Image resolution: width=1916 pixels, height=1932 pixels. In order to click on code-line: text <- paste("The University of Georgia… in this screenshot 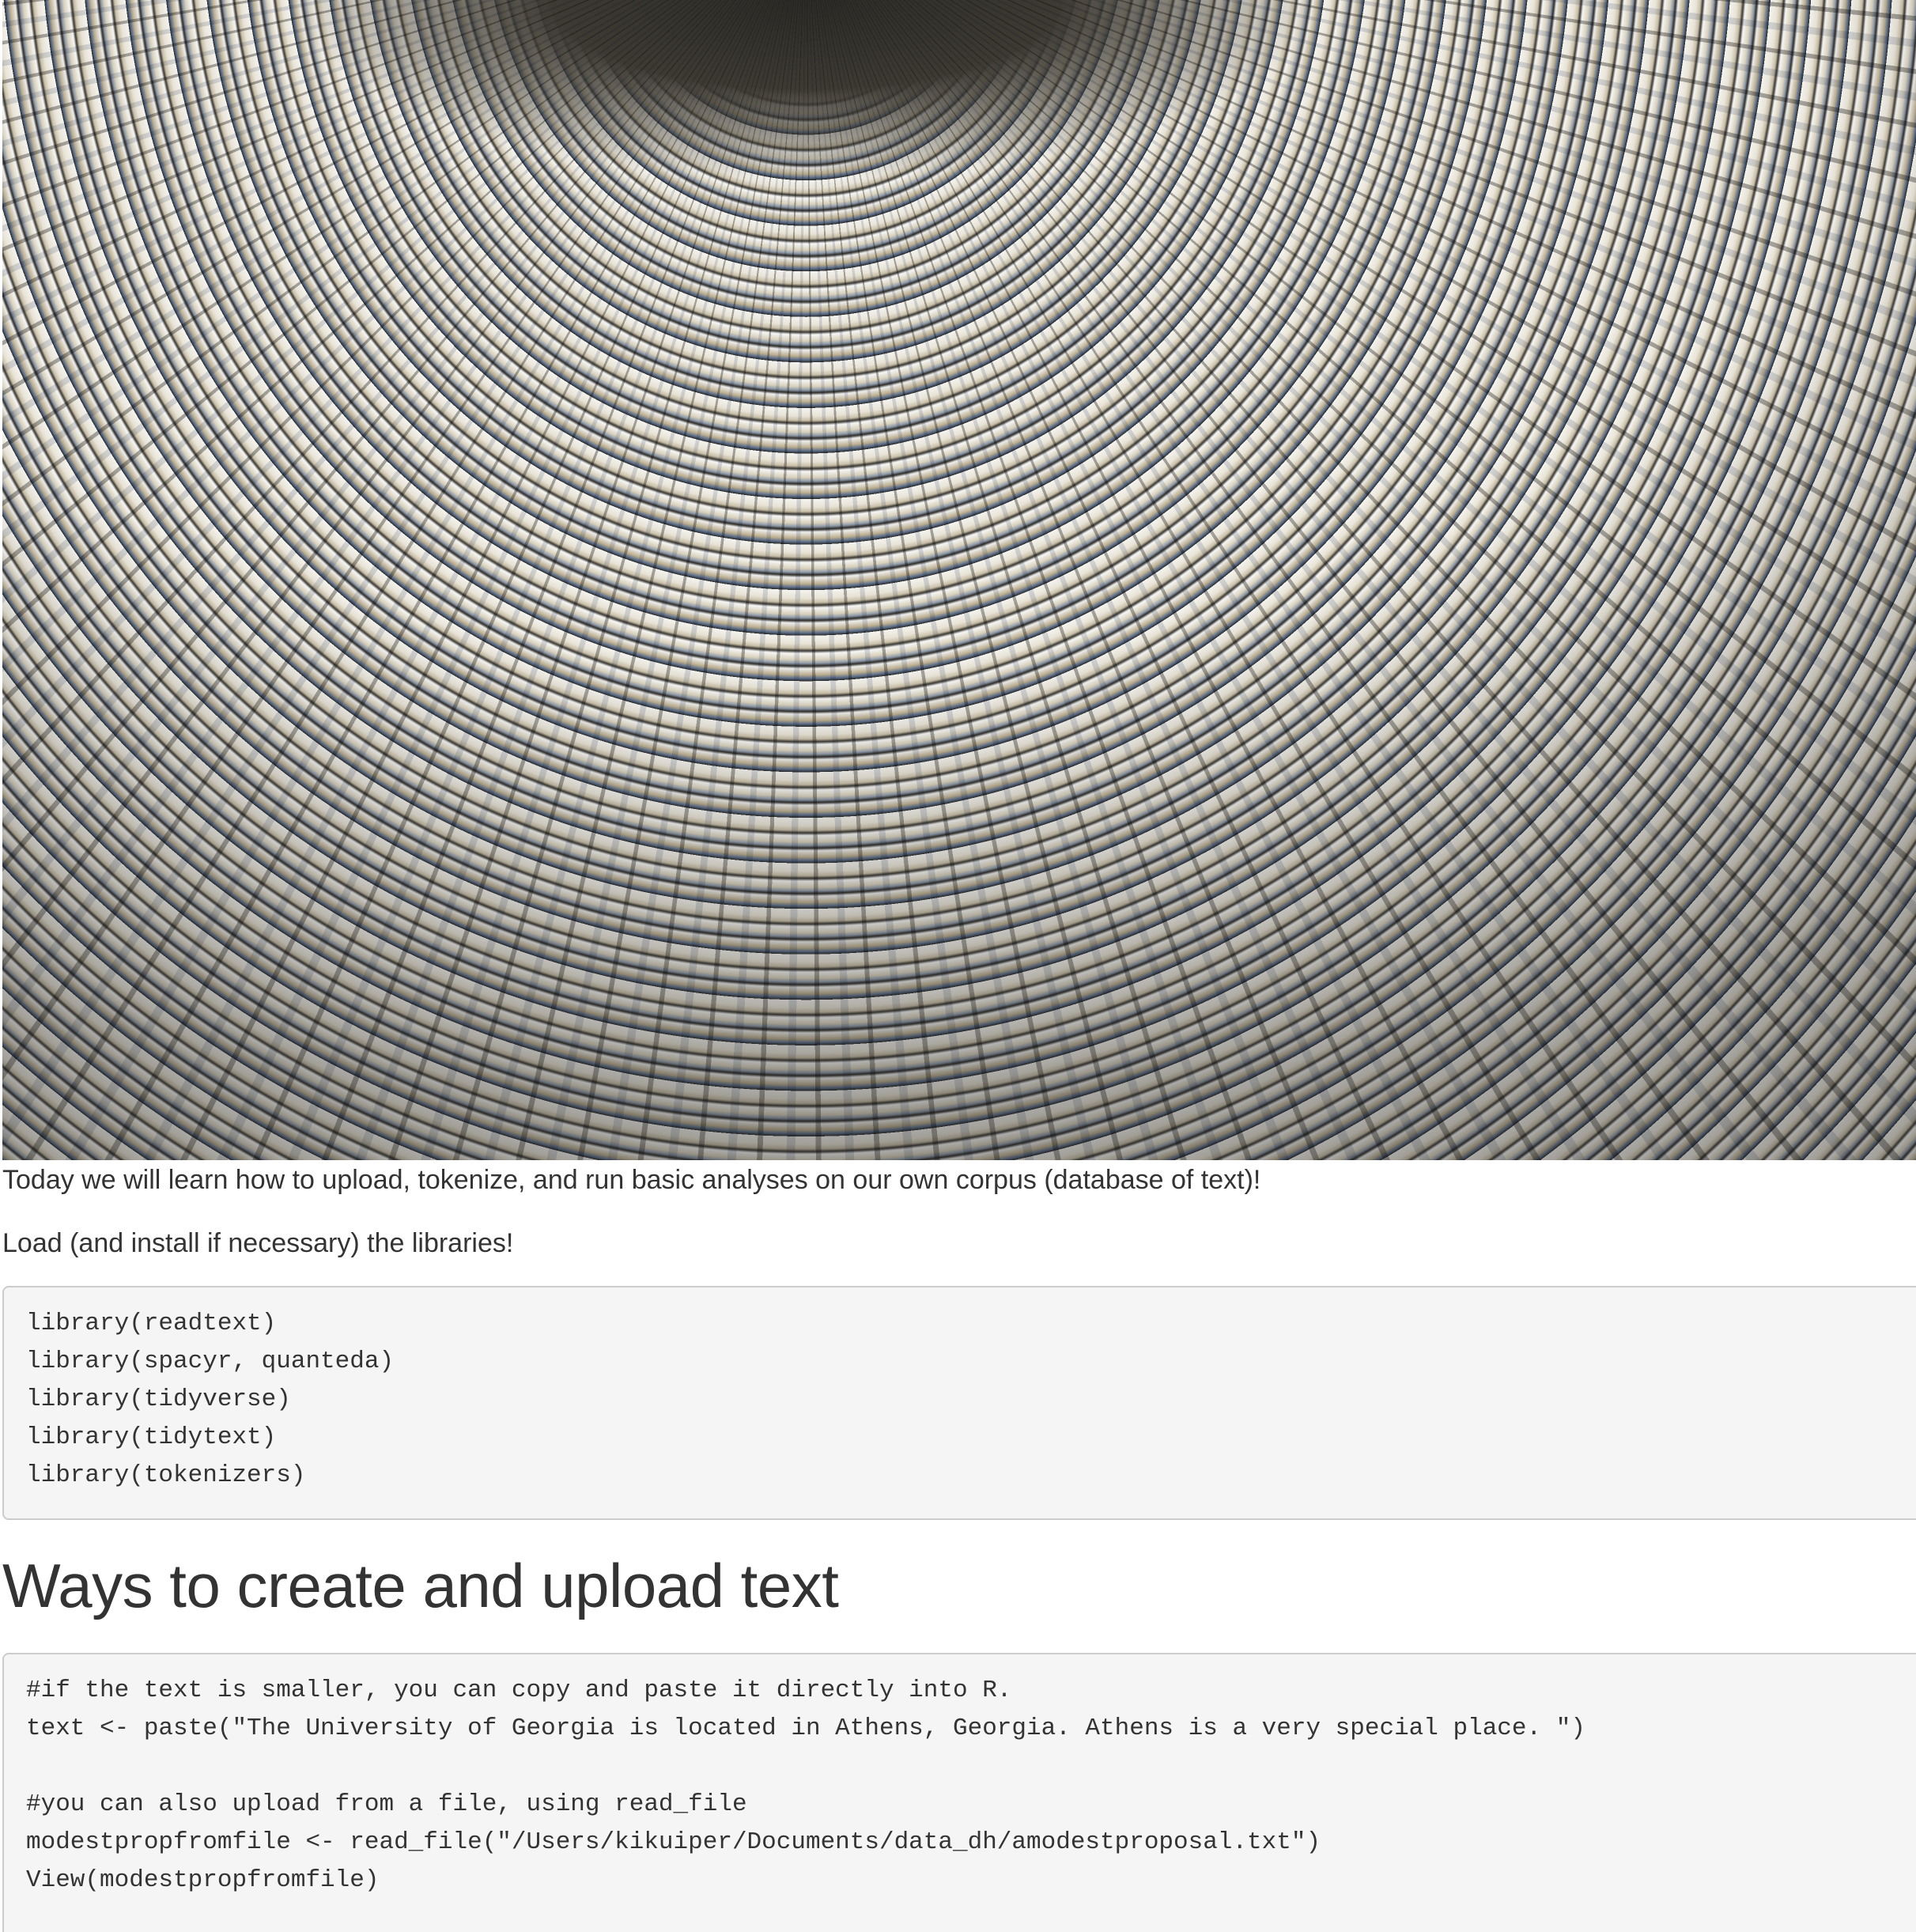, I will do `click(805, 1729)`.